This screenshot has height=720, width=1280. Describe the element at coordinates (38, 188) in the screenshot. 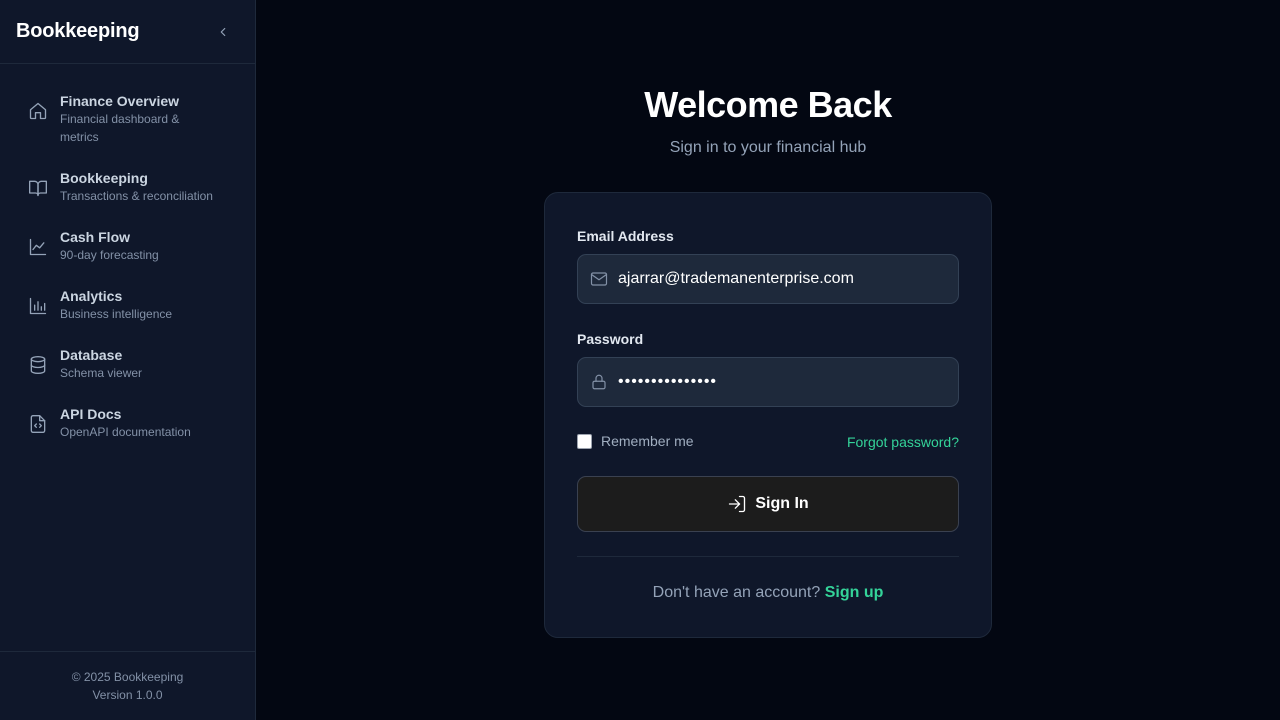

I see `book-icon` at that location.